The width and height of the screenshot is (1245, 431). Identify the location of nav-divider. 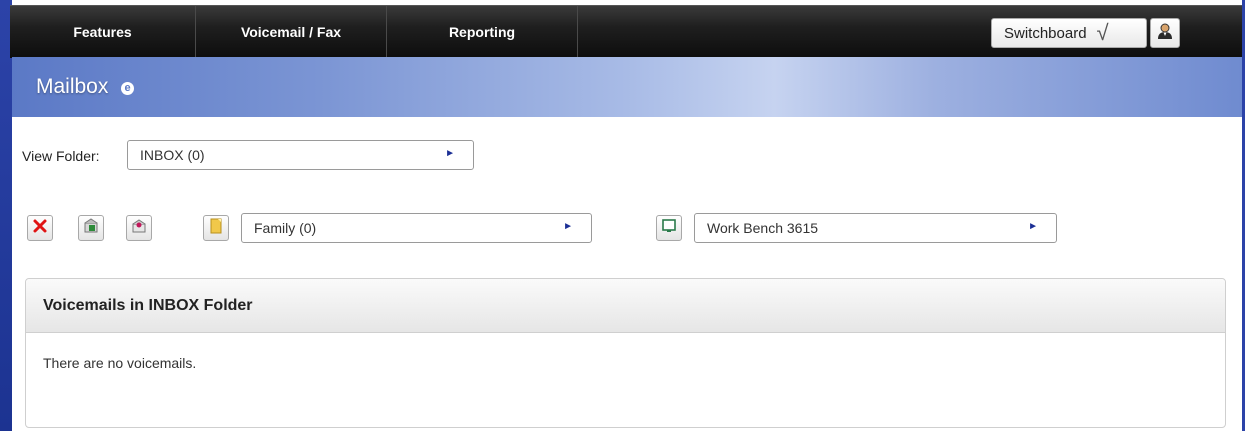
(577, 32).